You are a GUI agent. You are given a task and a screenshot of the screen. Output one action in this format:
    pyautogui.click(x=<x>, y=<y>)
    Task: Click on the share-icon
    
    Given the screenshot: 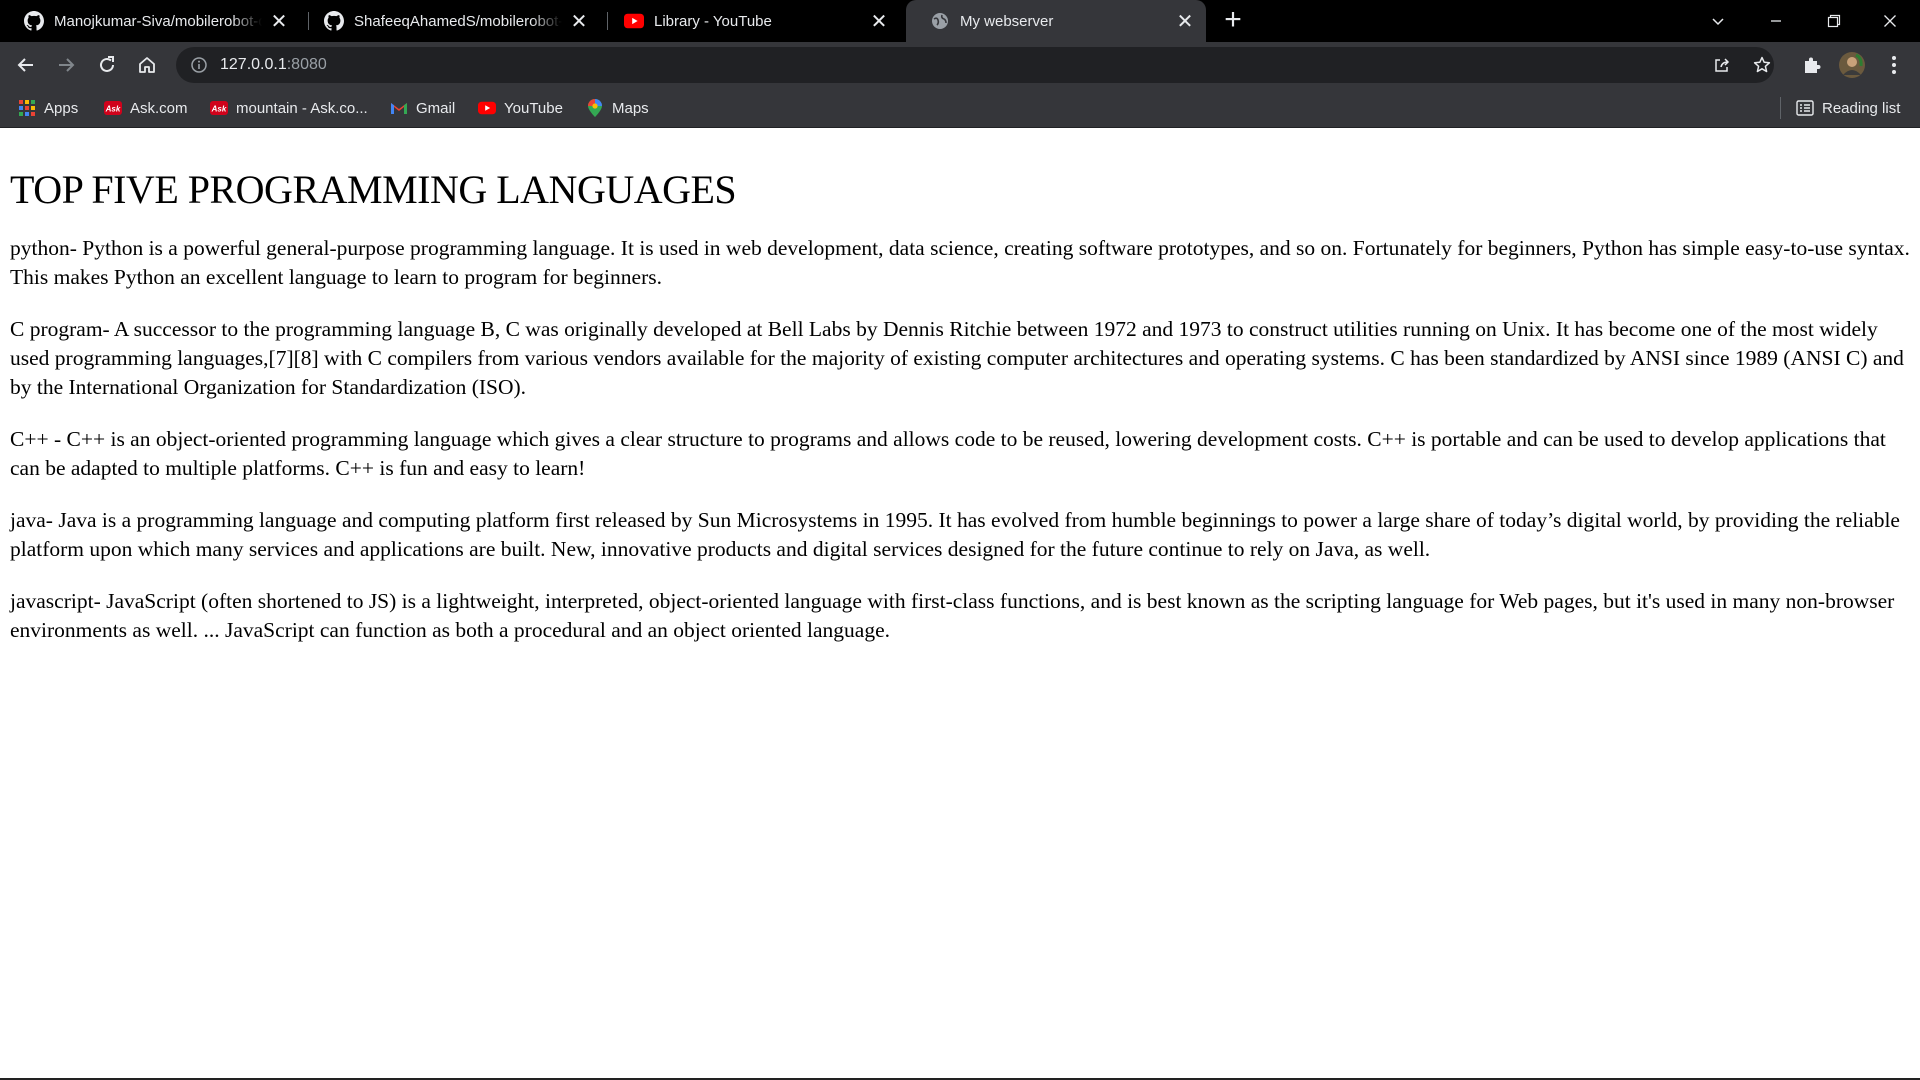 What is the action you would take?
    pyautogui.click(x=1722, y=65)
    